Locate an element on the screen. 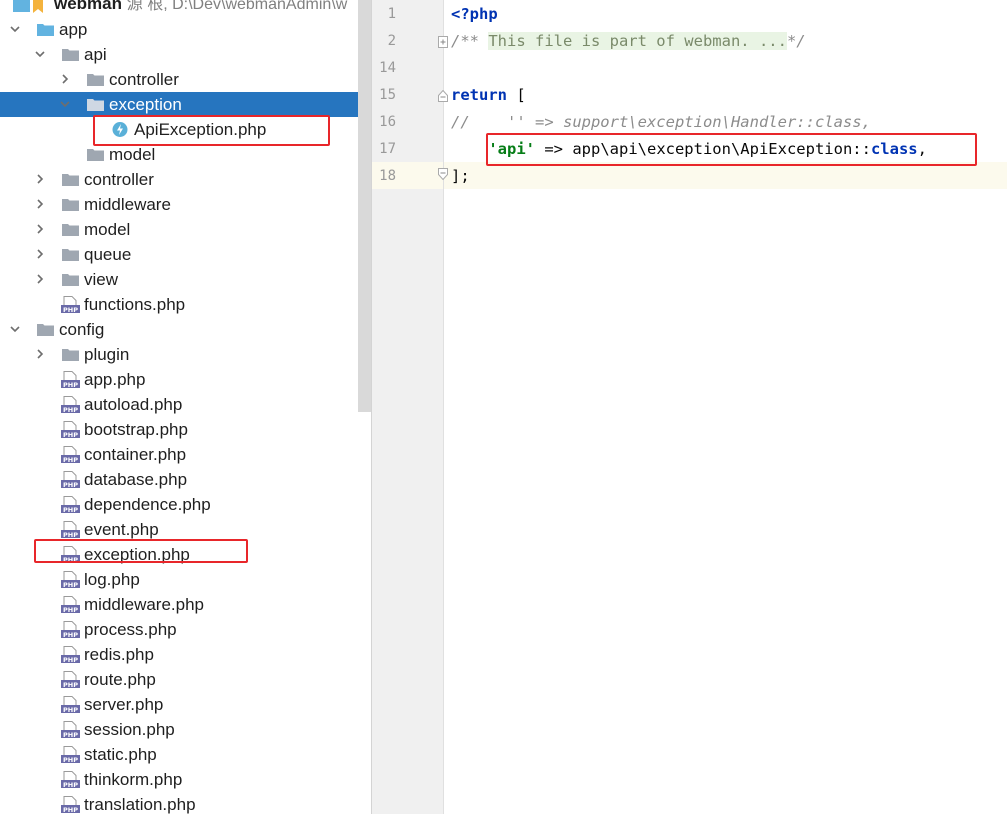  module-folder-icon is located at coordinates (21, 7).